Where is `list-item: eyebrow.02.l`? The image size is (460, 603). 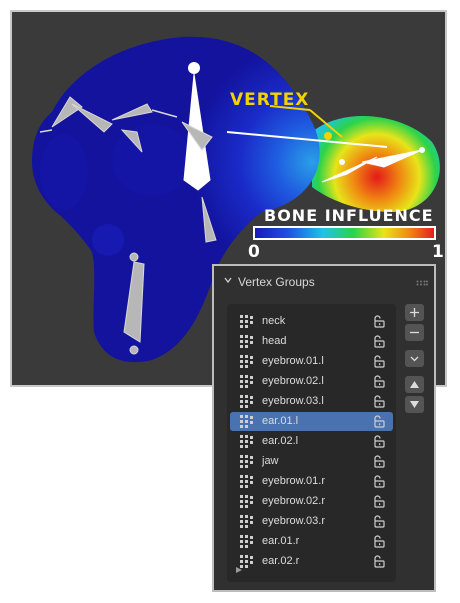 list-item: eyebrow.02.l is located at coordinates (311, 381).